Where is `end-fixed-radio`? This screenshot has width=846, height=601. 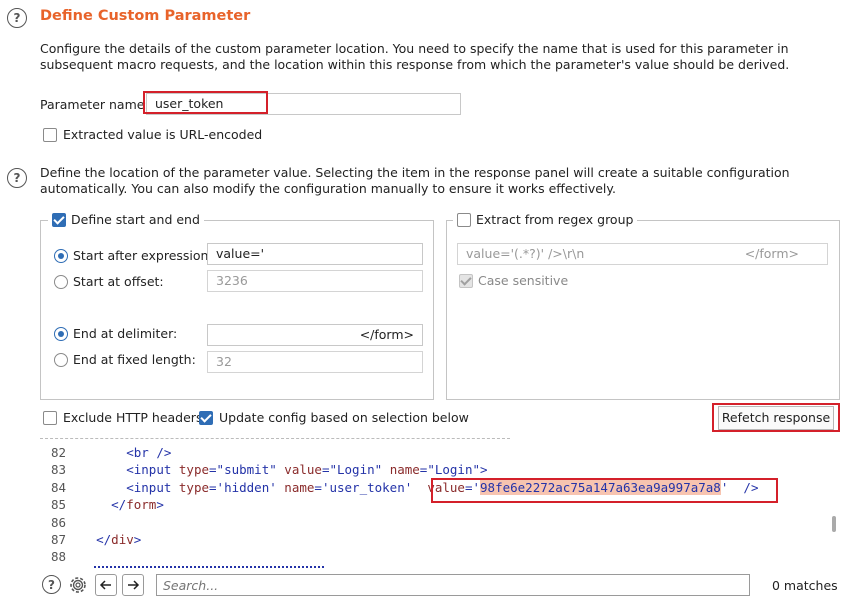 end-fixed-radio is located at coordinates (61, 359).